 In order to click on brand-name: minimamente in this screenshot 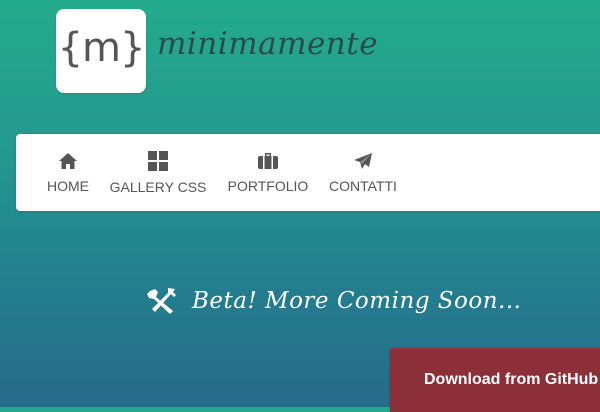, I will do `click(267, 44)`.